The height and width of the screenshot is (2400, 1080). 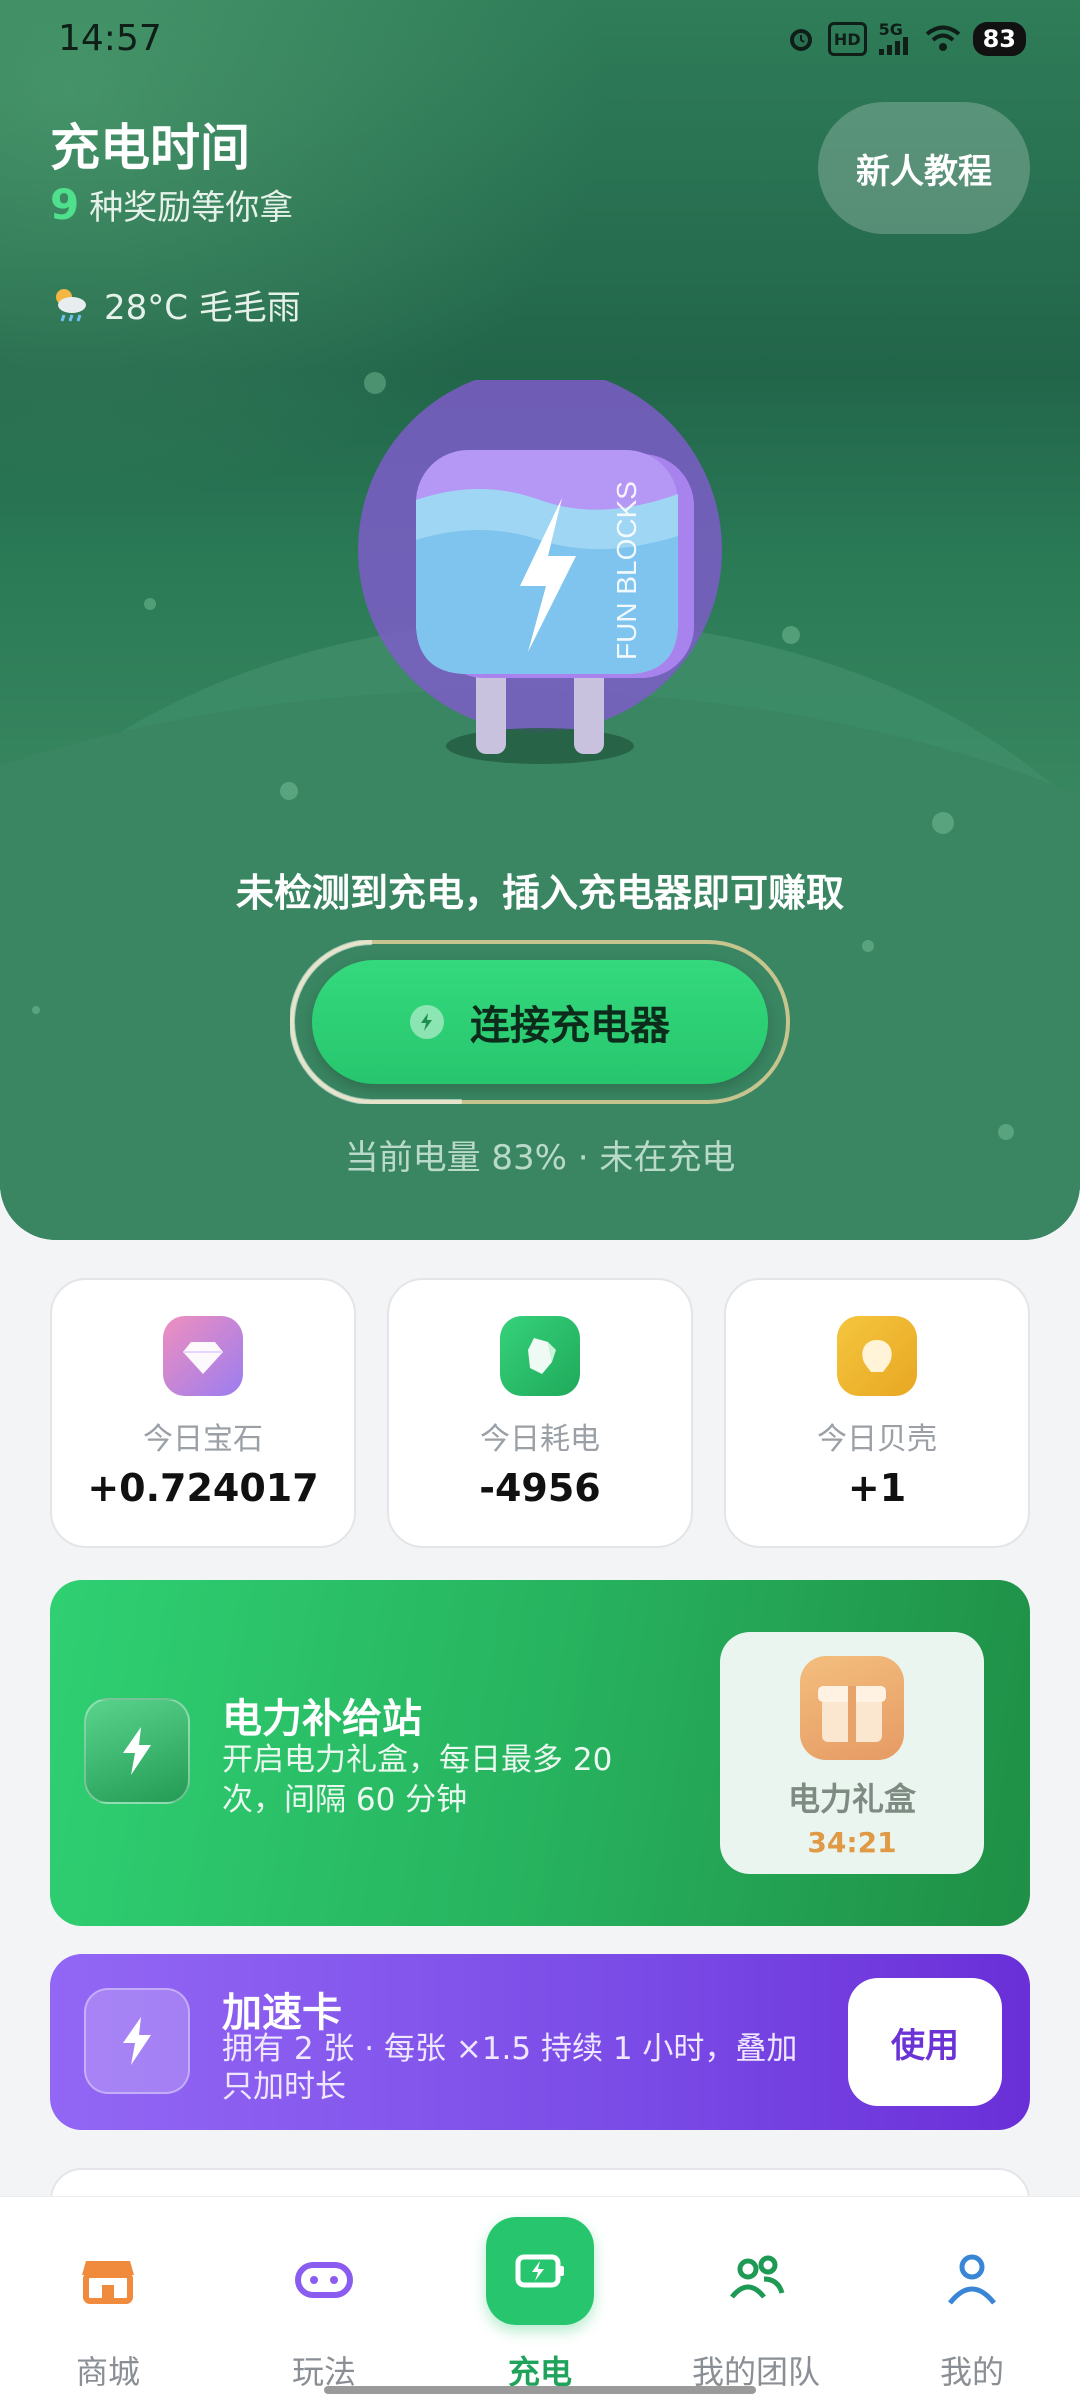 What do you see at coordinates (191, 208) in the screenshot?
I see `reward-text: 种奖励等你拿` at bounding box center [191, 208].